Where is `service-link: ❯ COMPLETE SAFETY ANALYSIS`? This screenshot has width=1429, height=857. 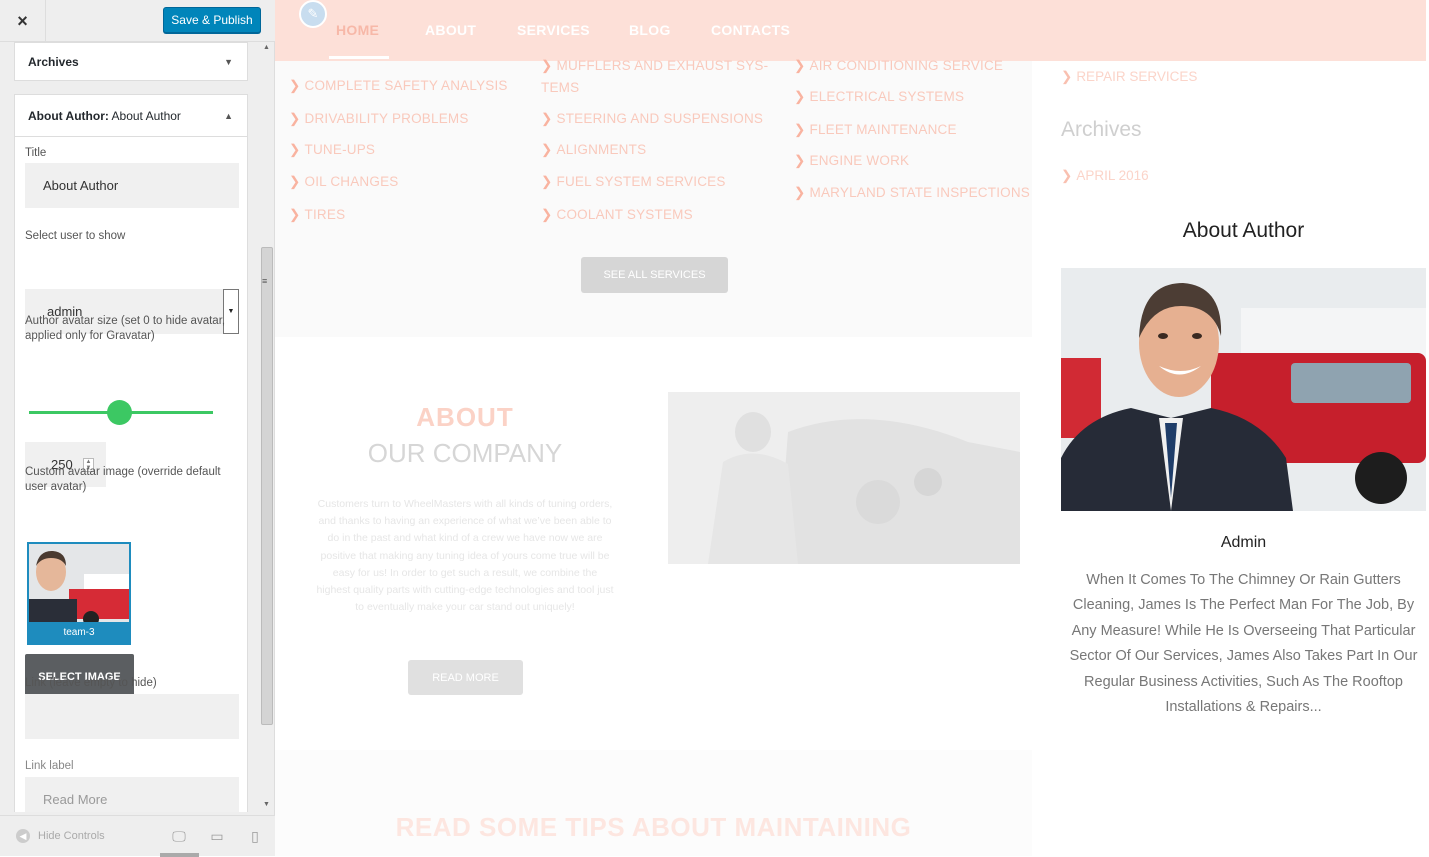
service-link: ❯ COMPLETE SAFETY ANALYSIS is located at coordinates (398, 86).